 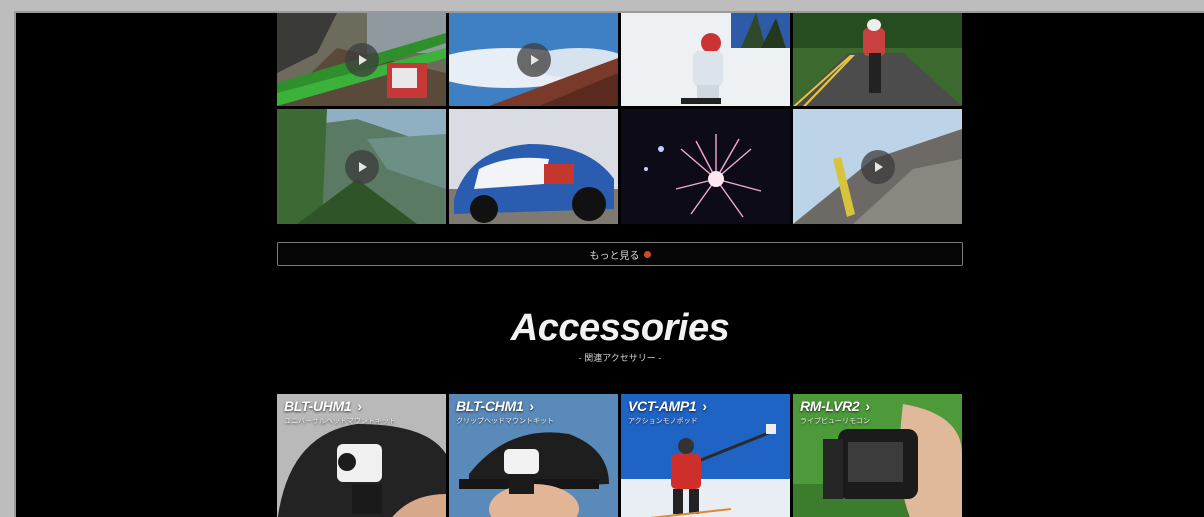 I want to click on see-more-button: もっと見る, so click(x=620, y=254).